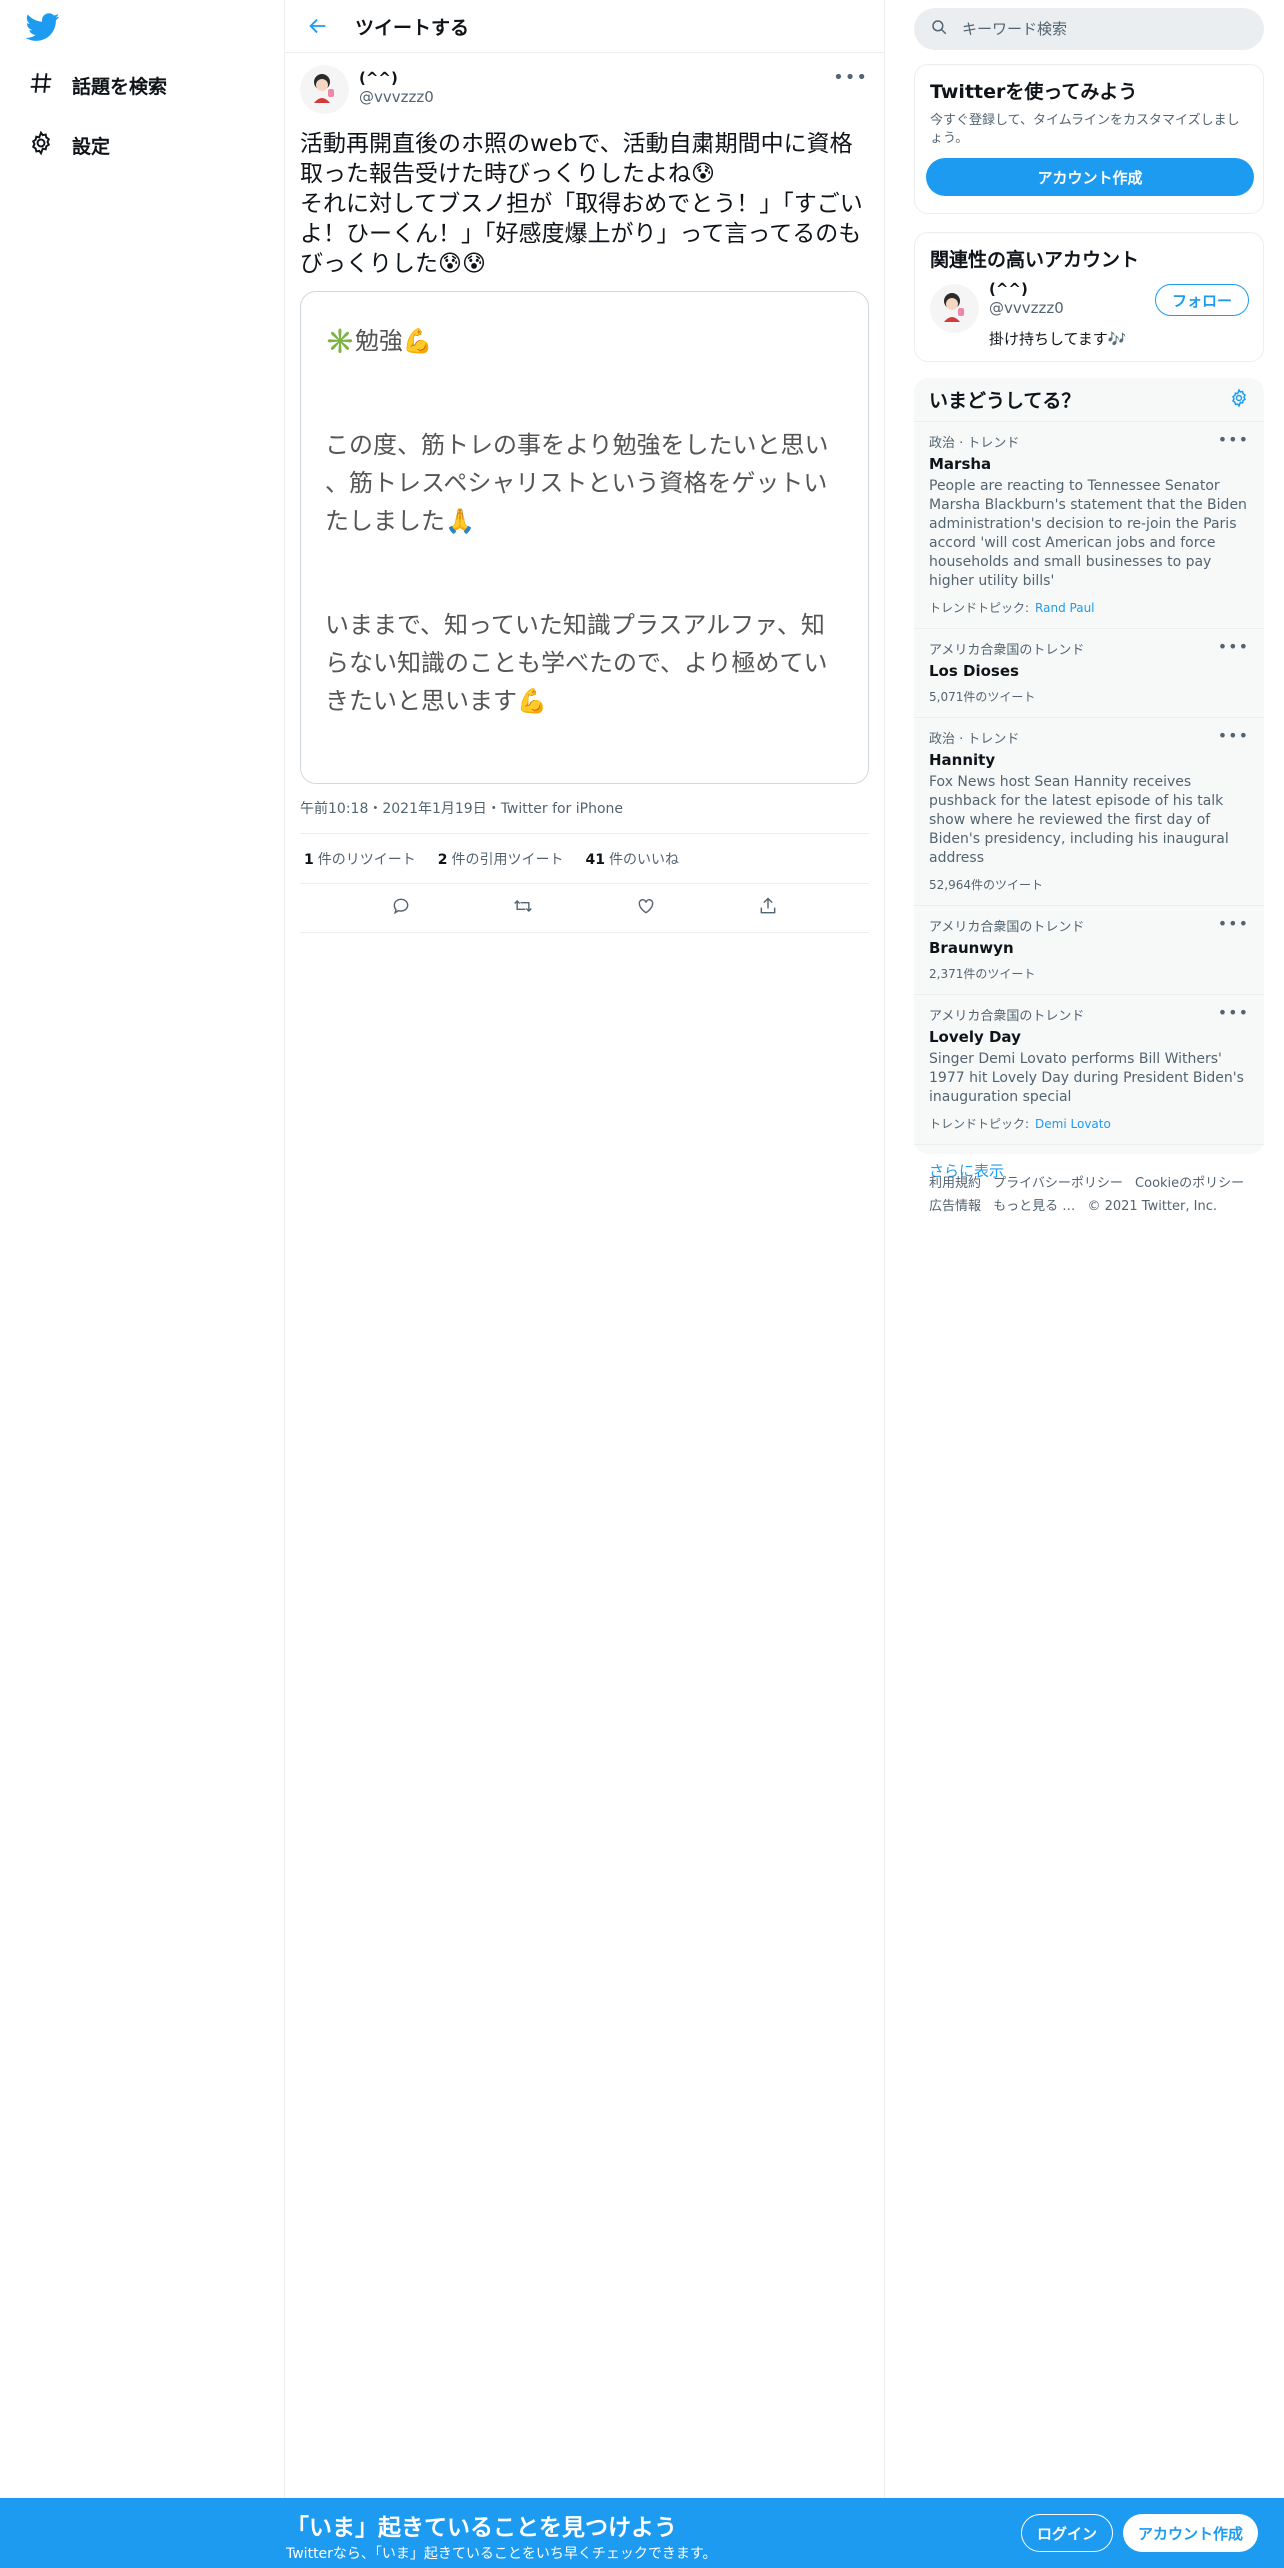 This screenshot has height=2568, width=1284. What do you see at coordinates (481, 2528) in the screenshot?
I see `bottom-bar-title: 「いま」起きていることを見つけよう` at bounding box center [481, 2528].